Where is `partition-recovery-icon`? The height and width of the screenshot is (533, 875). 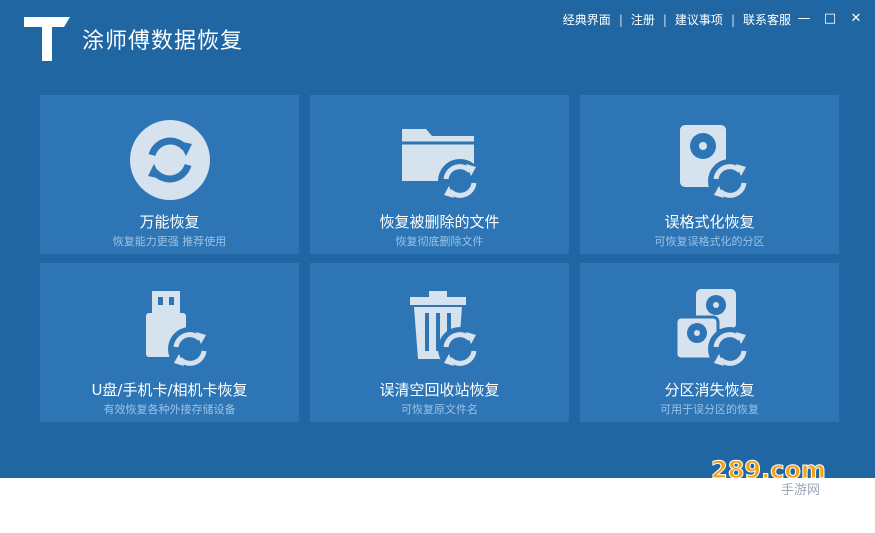 partition-recovery-icon is located at coordinates (713, 330).